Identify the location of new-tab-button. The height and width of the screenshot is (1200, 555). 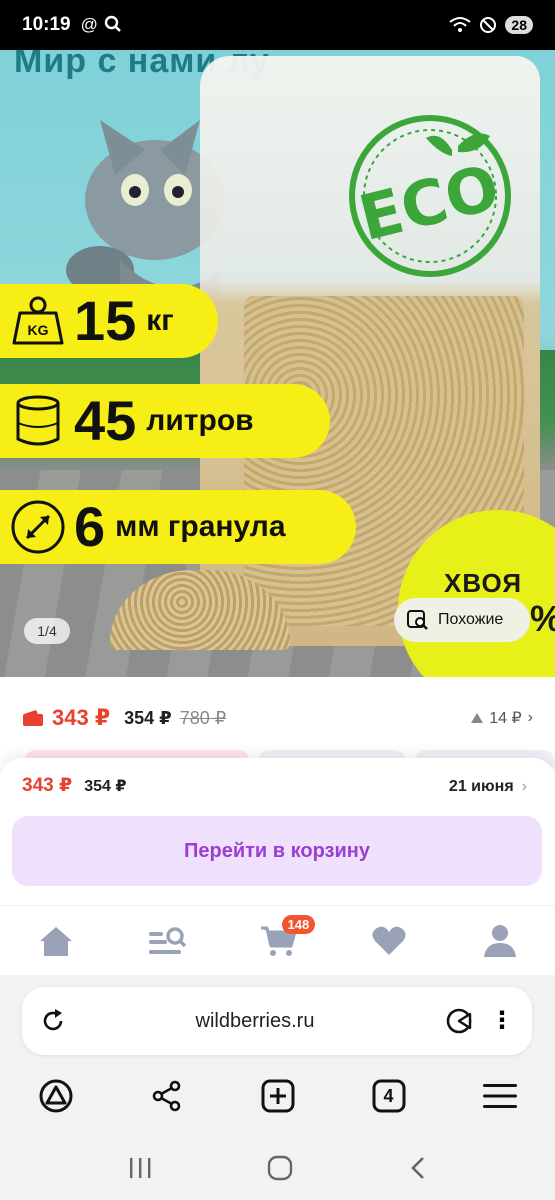
(278, 1096).